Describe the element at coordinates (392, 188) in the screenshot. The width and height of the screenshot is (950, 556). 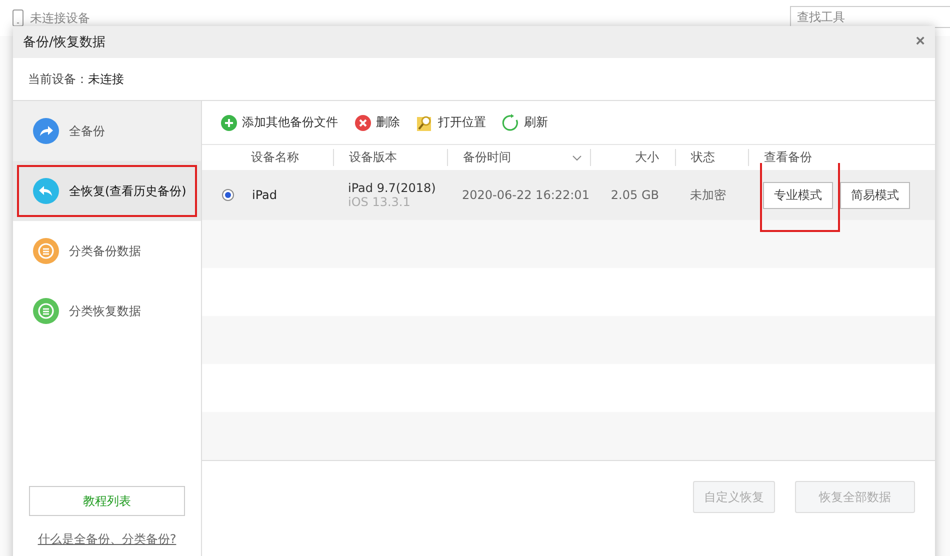
I see `device-model: iPad 9.7(2018)` at that location.